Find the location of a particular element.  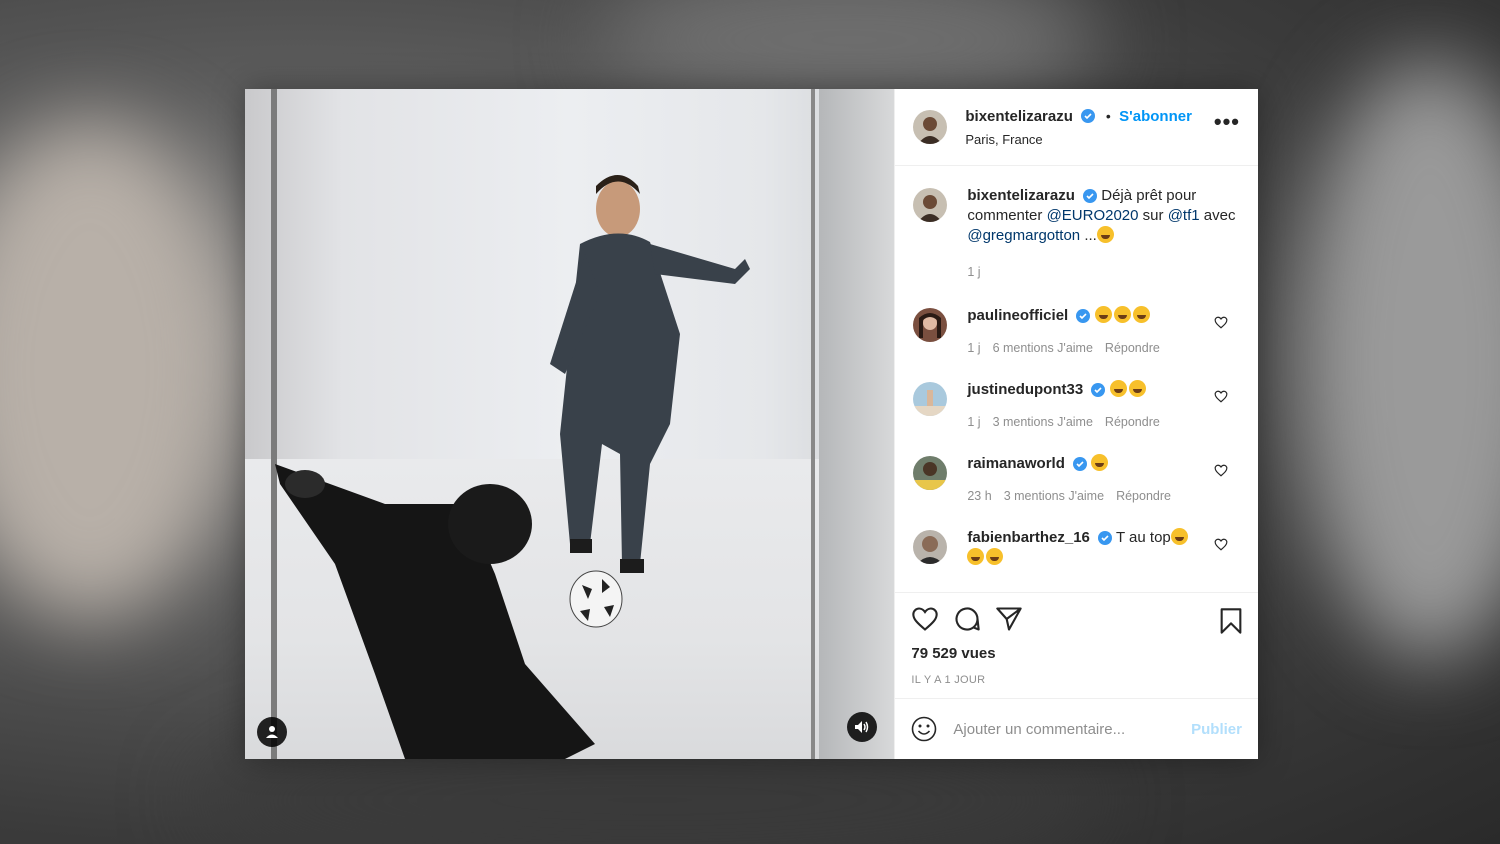

post-actions: 79 529 vues IL Y A 1 JOUR is located at coordinates (1076, 645).